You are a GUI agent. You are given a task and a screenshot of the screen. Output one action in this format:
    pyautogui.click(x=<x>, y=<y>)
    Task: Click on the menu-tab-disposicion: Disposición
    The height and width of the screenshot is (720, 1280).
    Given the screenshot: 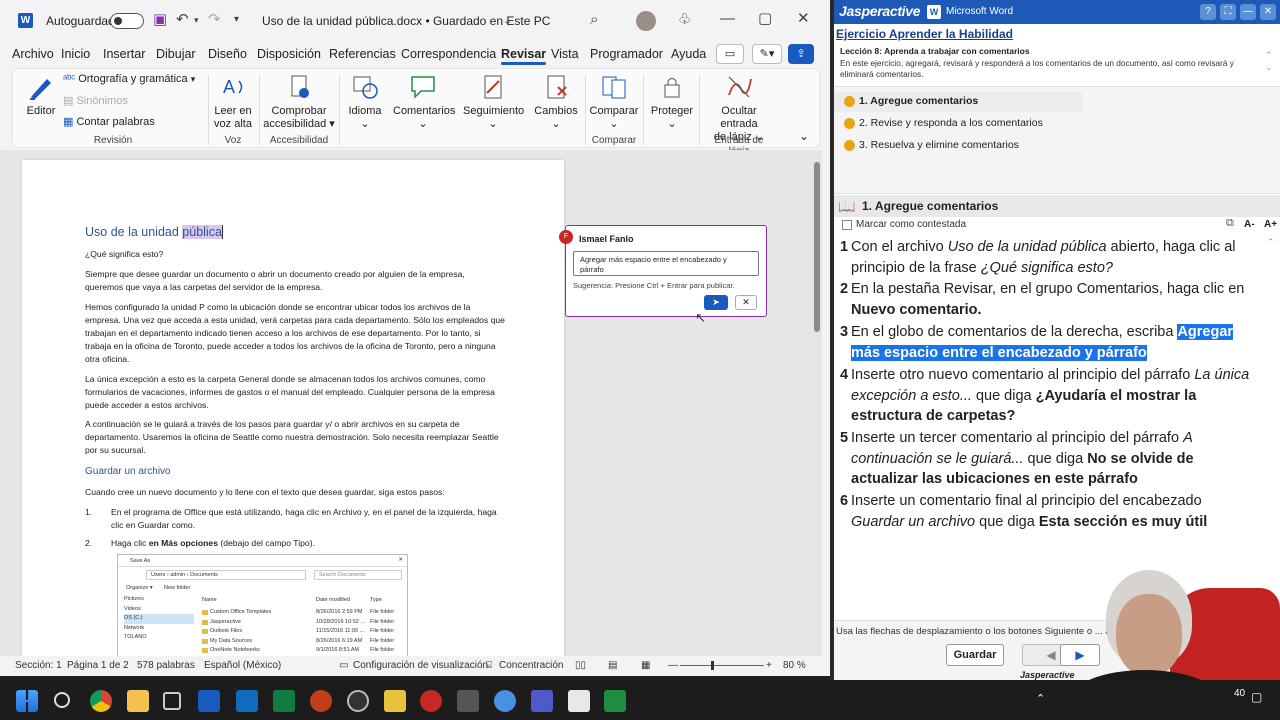 What is the action you would take?
    pyautogui.click(x=289, y=54)
    